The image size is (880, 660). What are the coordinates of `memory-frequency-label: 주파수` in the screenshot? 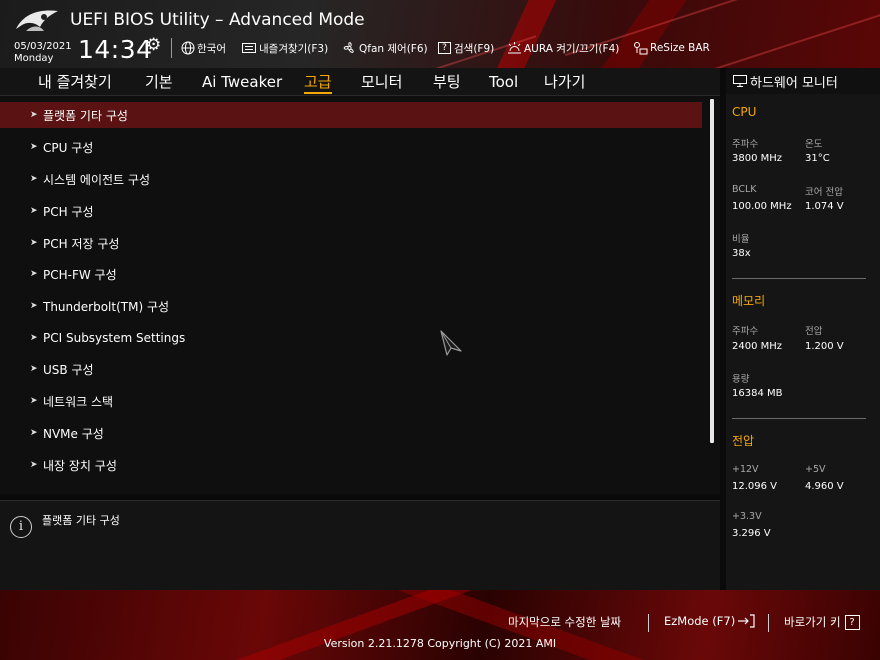 It's located at (745, 331).